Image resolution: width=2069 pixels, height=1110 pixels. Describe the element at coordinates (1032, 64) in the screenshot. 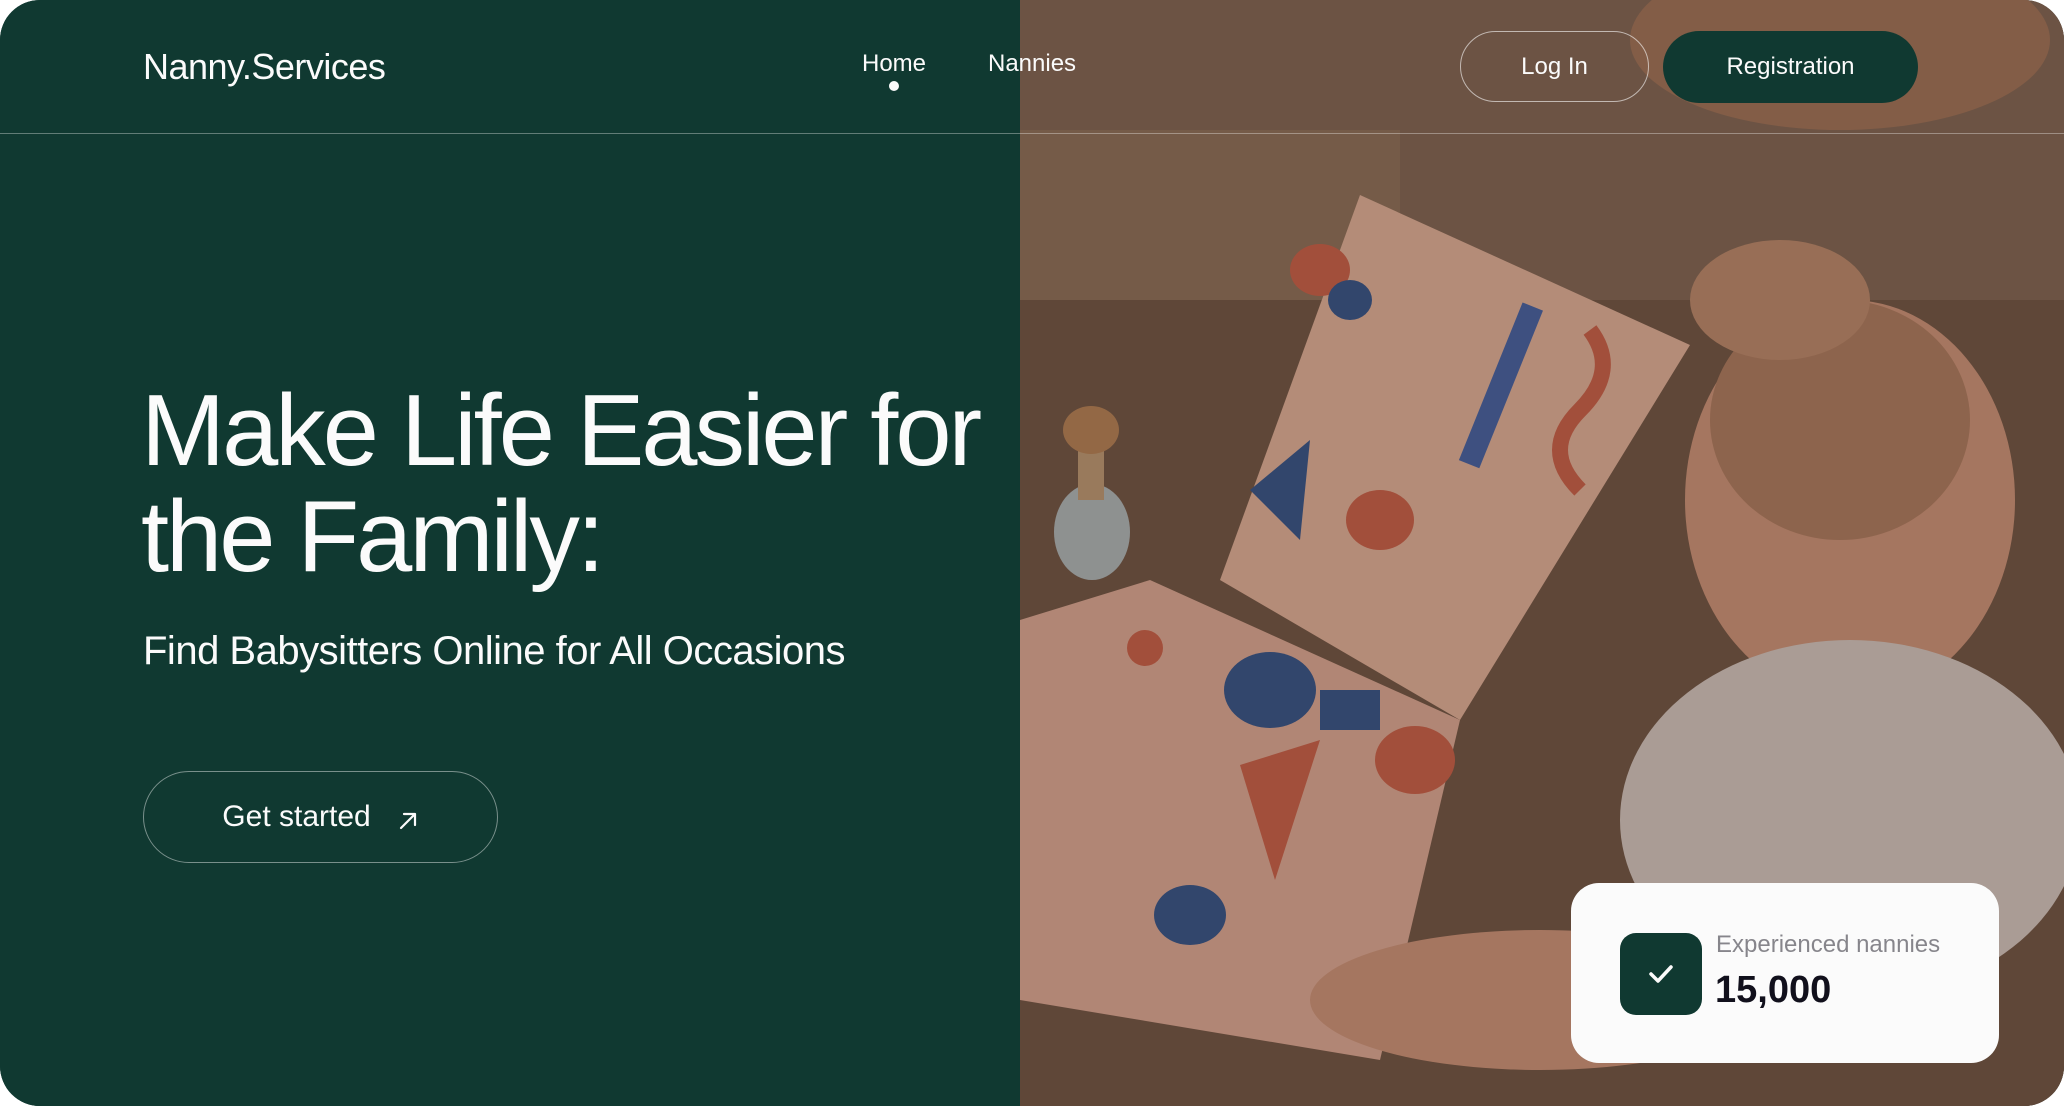

I see `nav-nannies: Nannies` at that location.